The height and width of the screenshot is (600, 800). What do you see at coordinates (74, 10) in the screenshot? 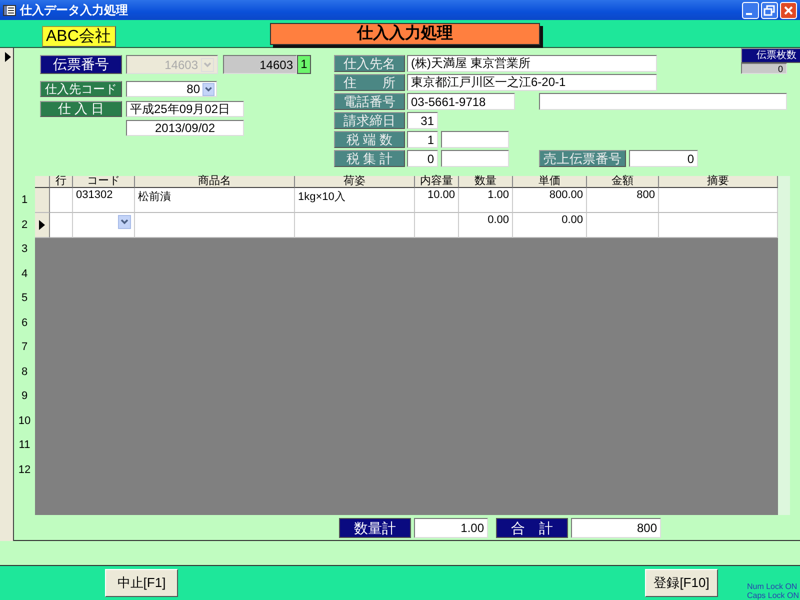
I see `window-title: 仕入データ入力処理` at bounding box center [74, 10].